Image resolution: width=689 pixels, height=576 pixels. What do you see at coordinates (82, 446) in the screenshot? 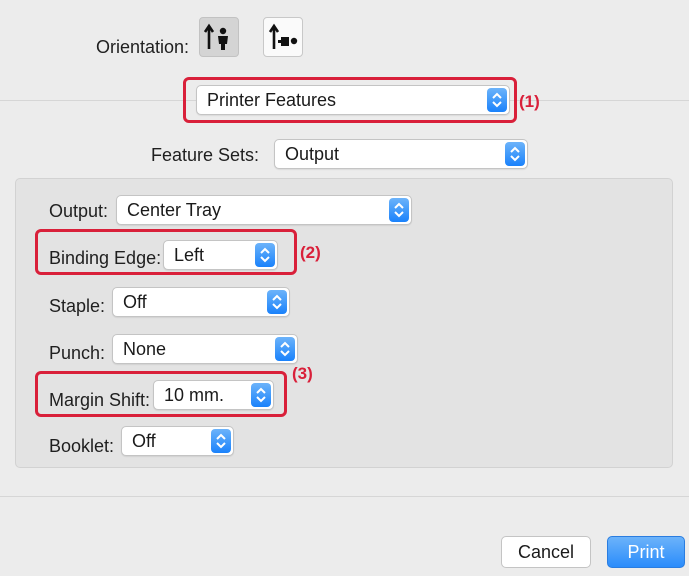
I see `booklet-label: Booklet:` at bounding box center [82, 446].